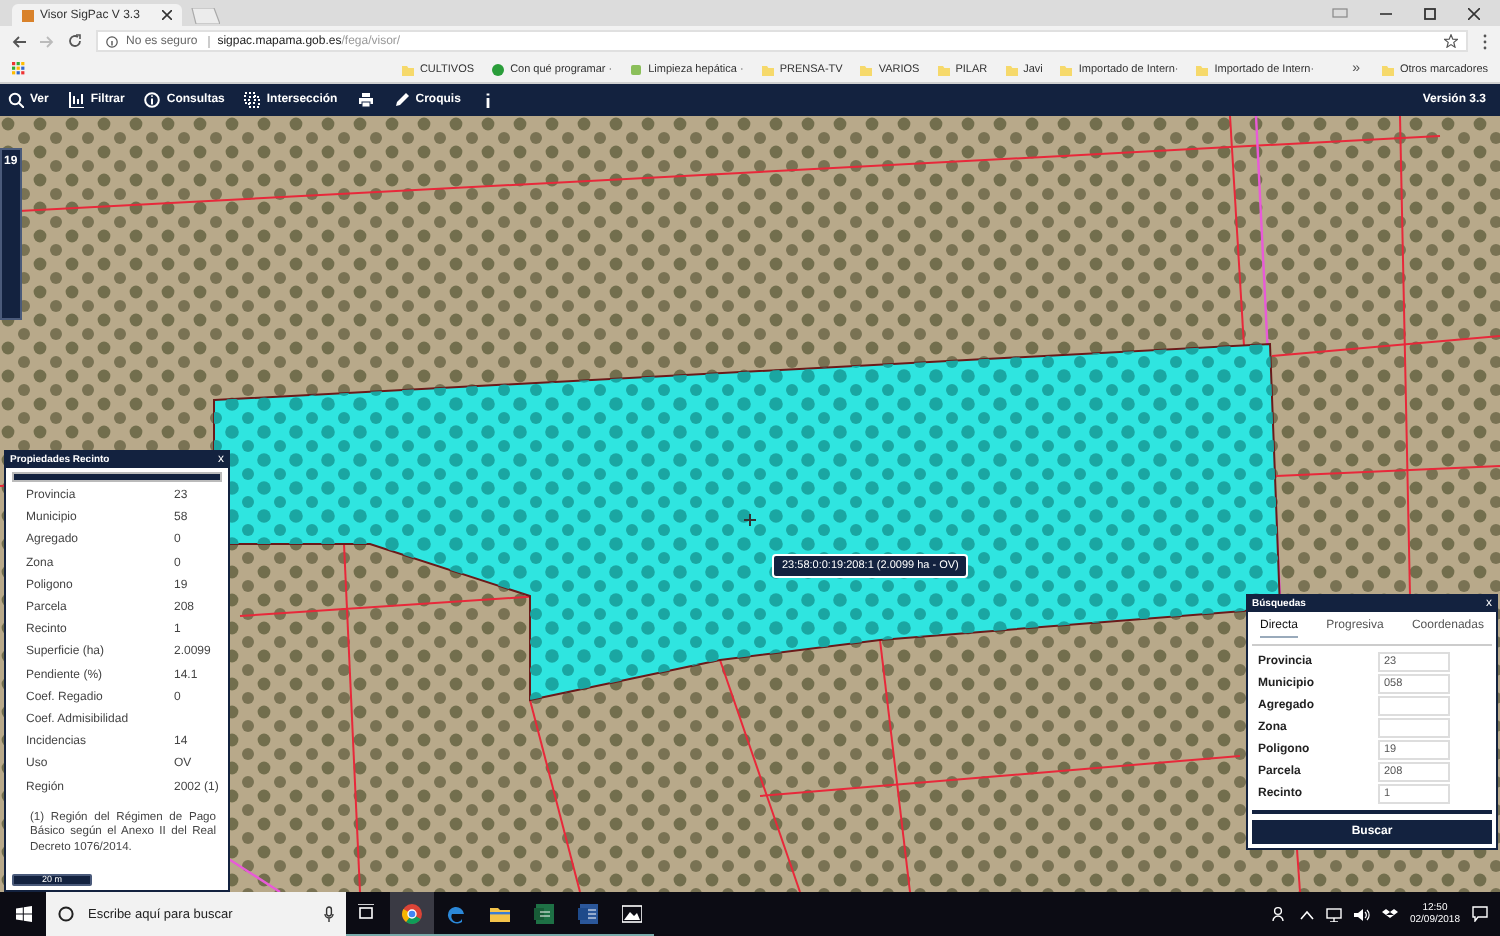 This screenshot has width=1500, height=936. Describe the element at coordinates (1430, 13) in the screenshot. I see `maximize-icon` at that location.